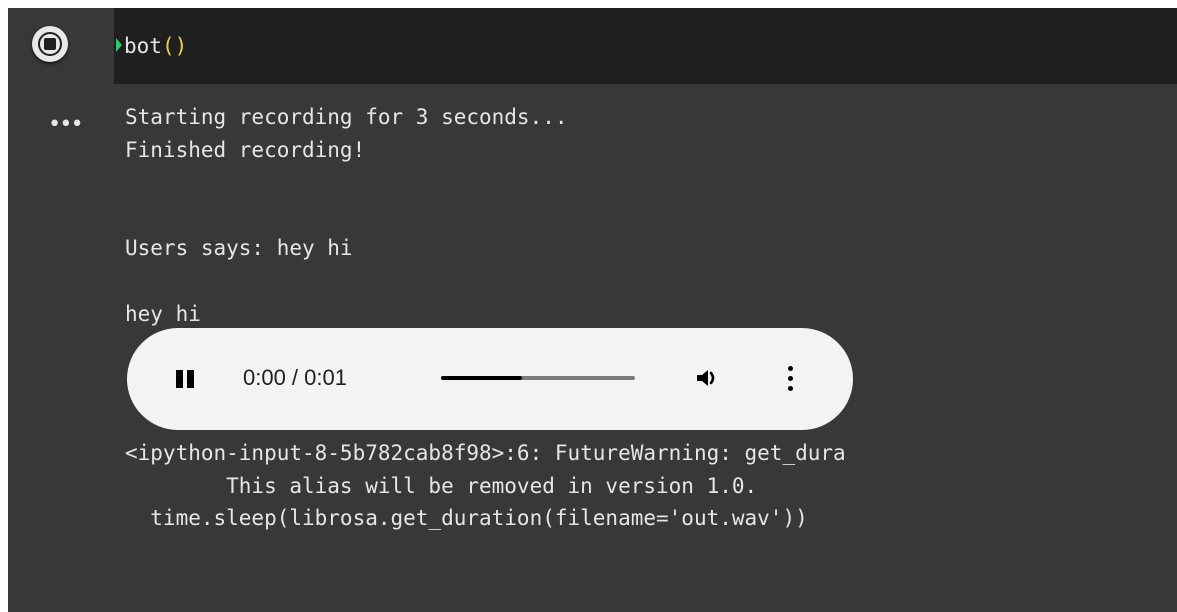  I want to click on output-menu-button: •••, so click(66, 125).